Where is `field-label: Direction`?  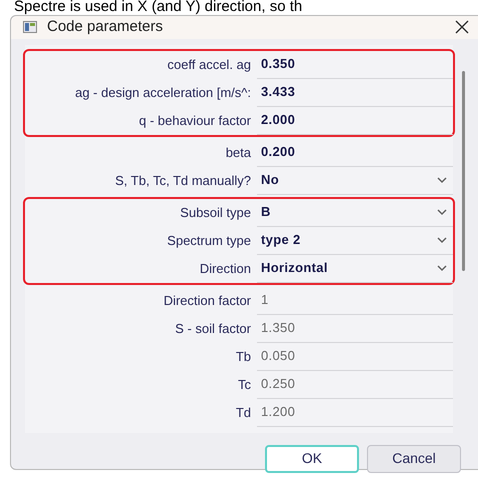 field-label: Direction is located at coordinates (225, 269).